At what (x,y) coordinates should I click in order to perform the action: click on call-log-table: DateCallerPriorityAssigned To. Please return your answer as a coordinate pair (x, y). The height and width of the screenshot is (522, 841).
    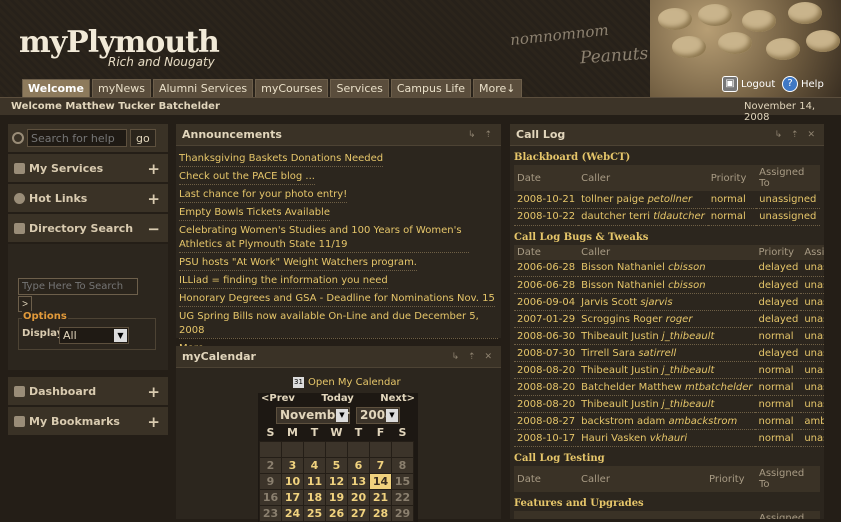
    Looking at the image, I should click on (667, 479).